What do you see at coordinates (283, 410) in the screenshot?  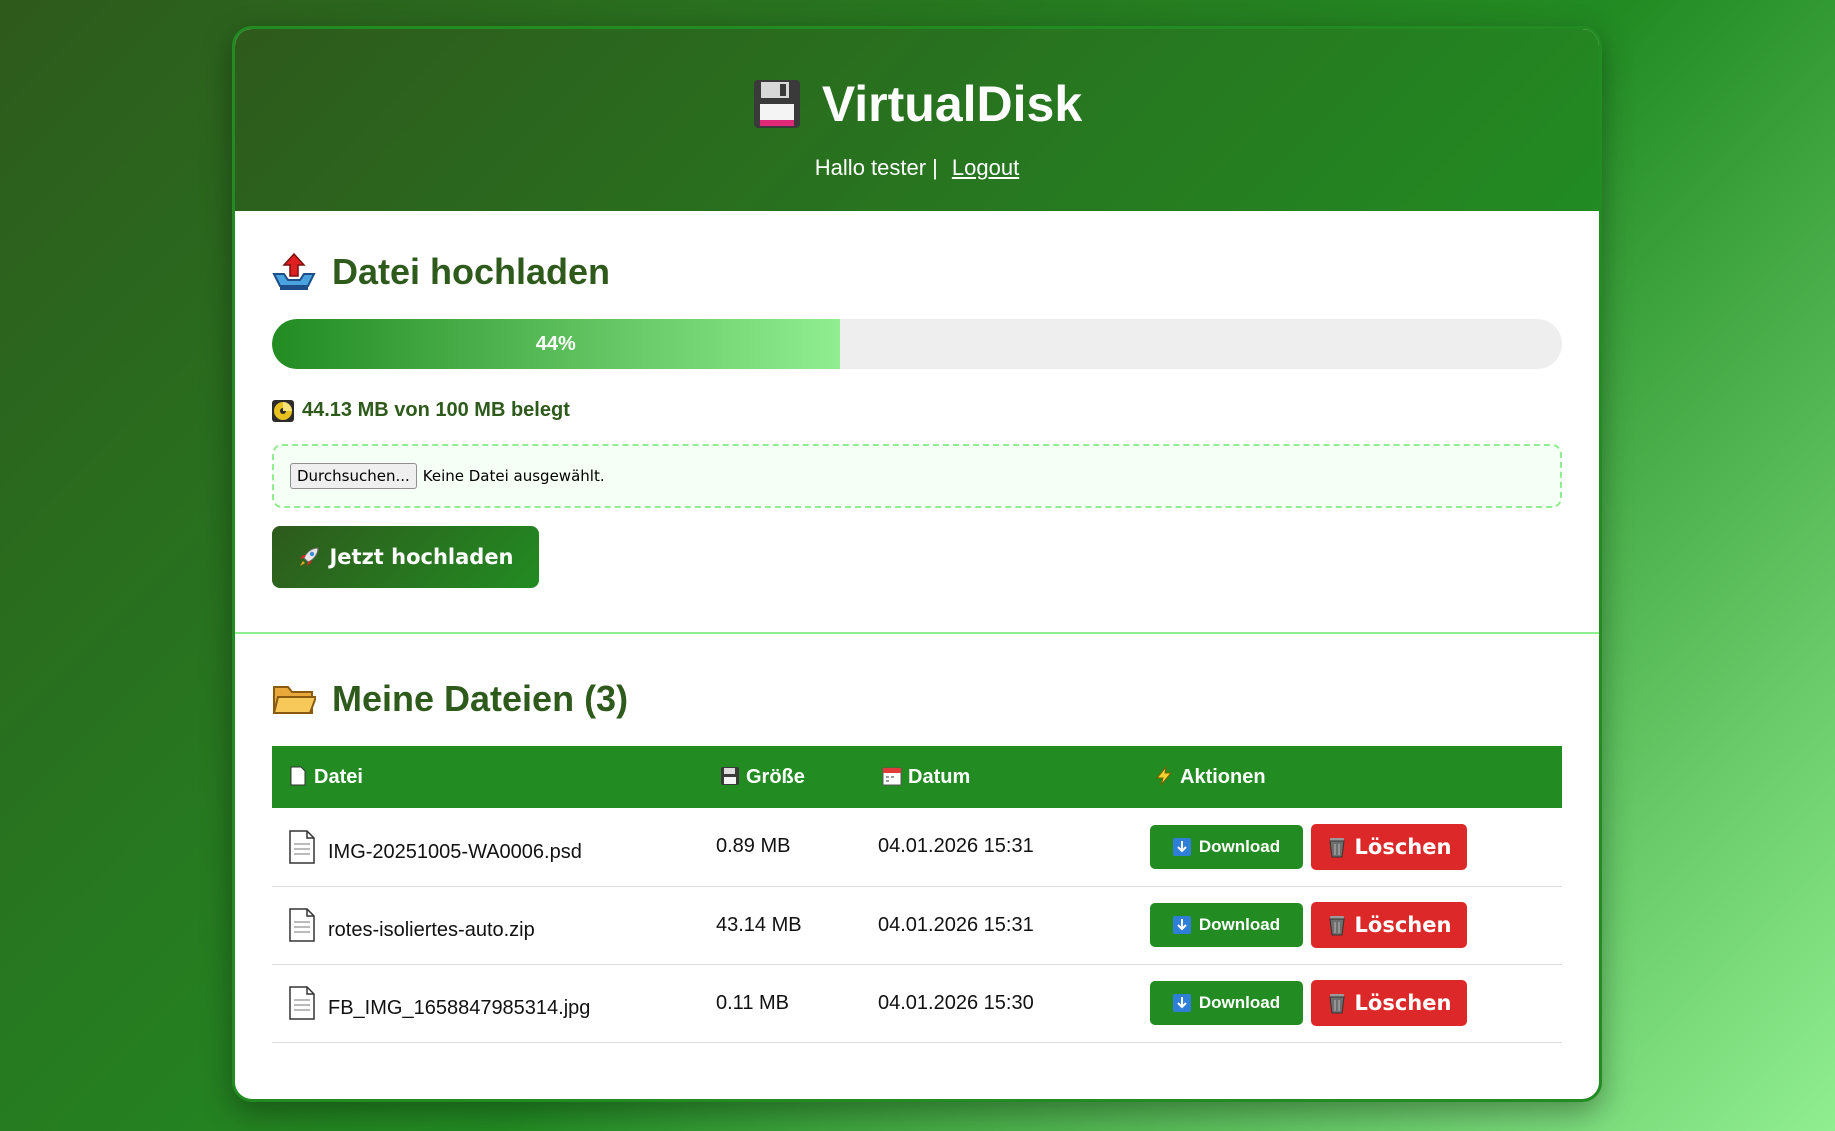 I see `disc-icon` at bounding box center [283, 410].